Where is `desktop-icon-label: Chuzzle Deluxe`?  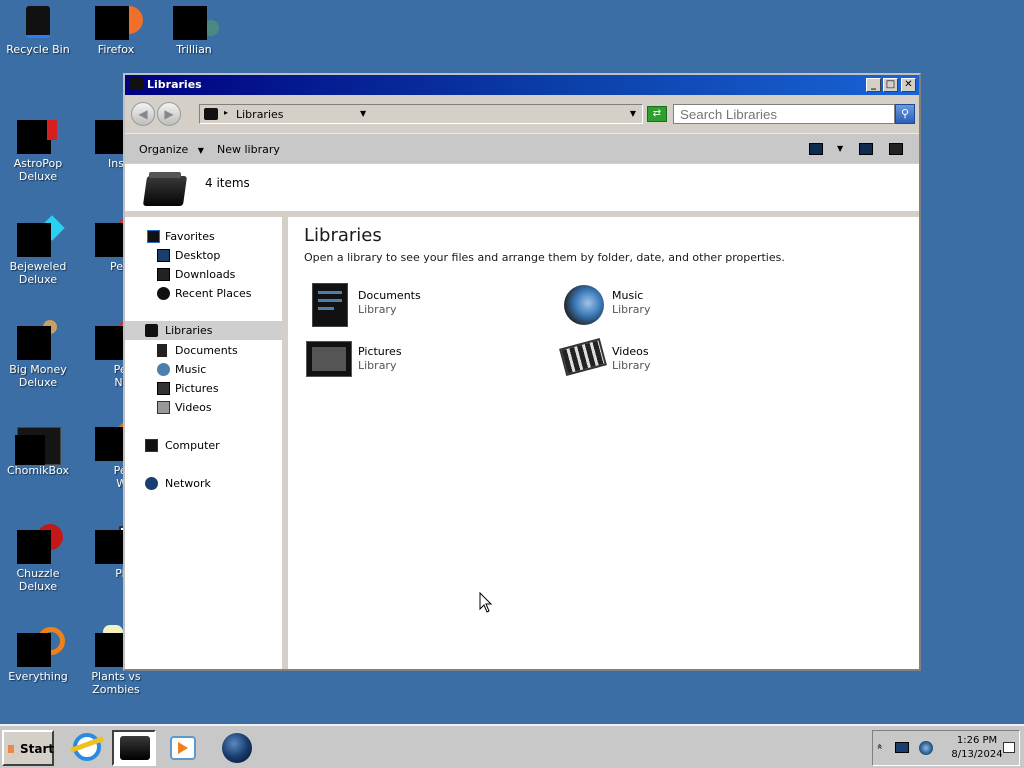
desktop-icon-label: Chuzzle Deluxe is located at coordinates (38, 580).